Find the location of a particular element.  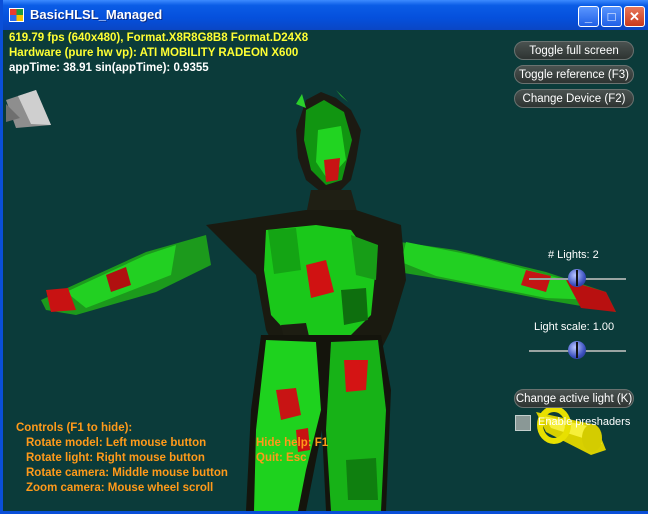

lights-slider-thumb is located at coordinates (577, 278).